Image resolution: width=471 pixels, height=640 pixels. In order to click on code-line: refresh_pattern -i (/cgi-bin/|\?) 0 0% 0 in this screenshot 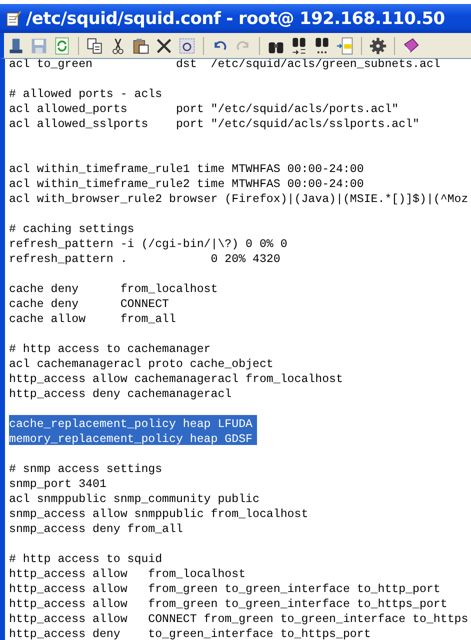, I will do `click(148, 244)`.